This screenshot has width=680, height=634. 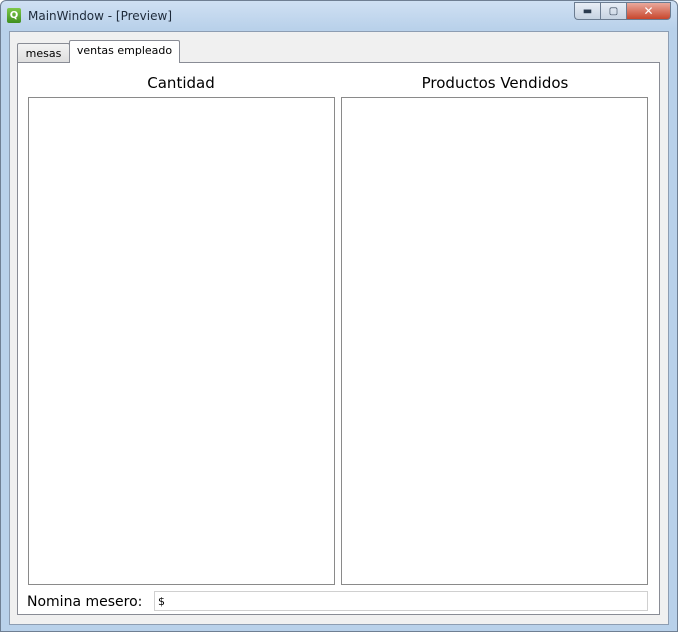 I want to click on maximize-button: ▢, so click(x=613, y=11).